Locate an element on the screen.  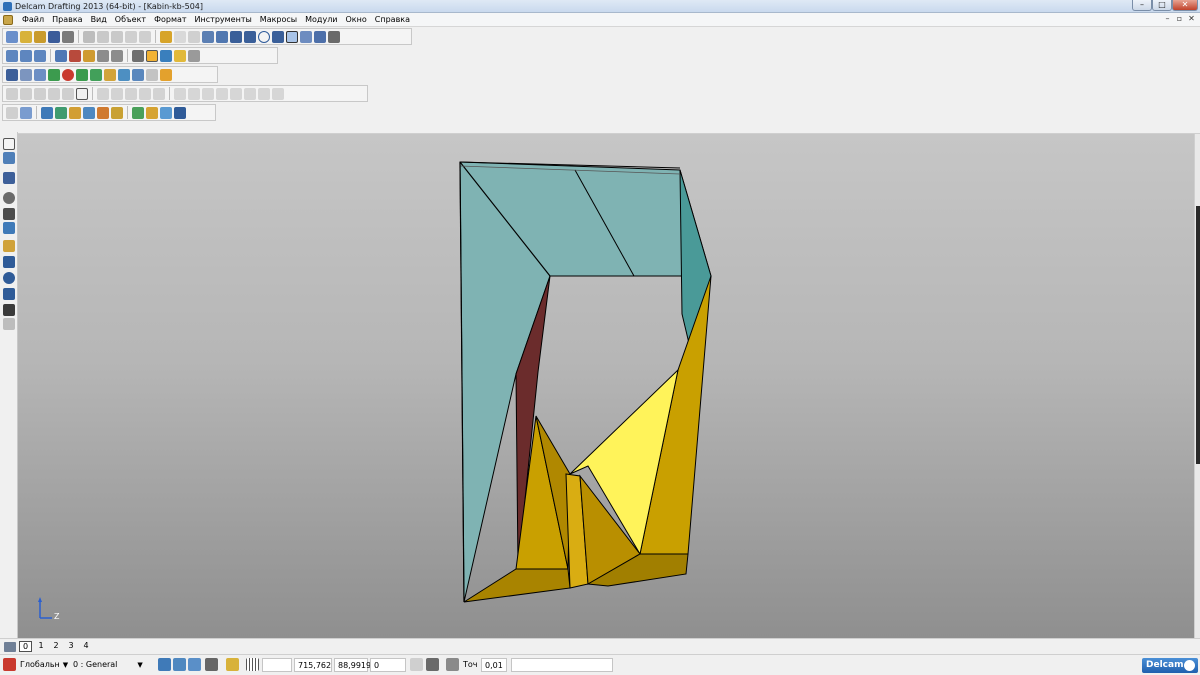
zoom-out-icon is located at coordinates (117, 55).